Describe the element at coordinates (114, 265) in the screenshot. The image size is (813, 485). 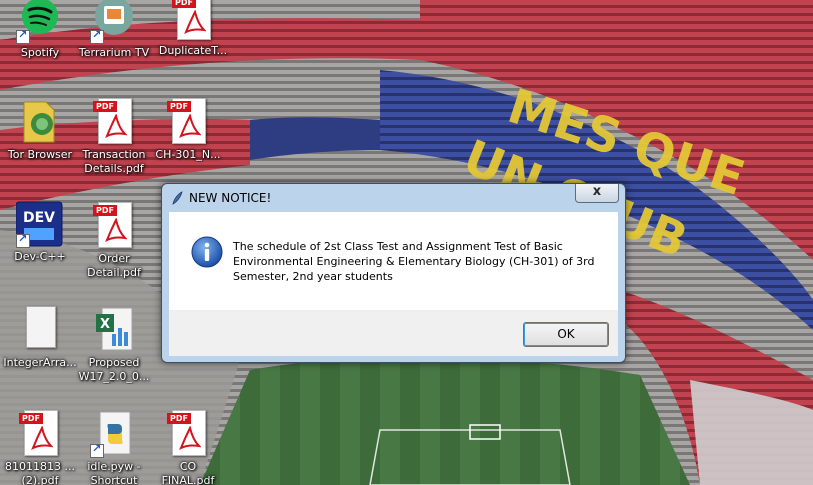
I see `desktop-icon-label: Order Detail.pdf` at that location.